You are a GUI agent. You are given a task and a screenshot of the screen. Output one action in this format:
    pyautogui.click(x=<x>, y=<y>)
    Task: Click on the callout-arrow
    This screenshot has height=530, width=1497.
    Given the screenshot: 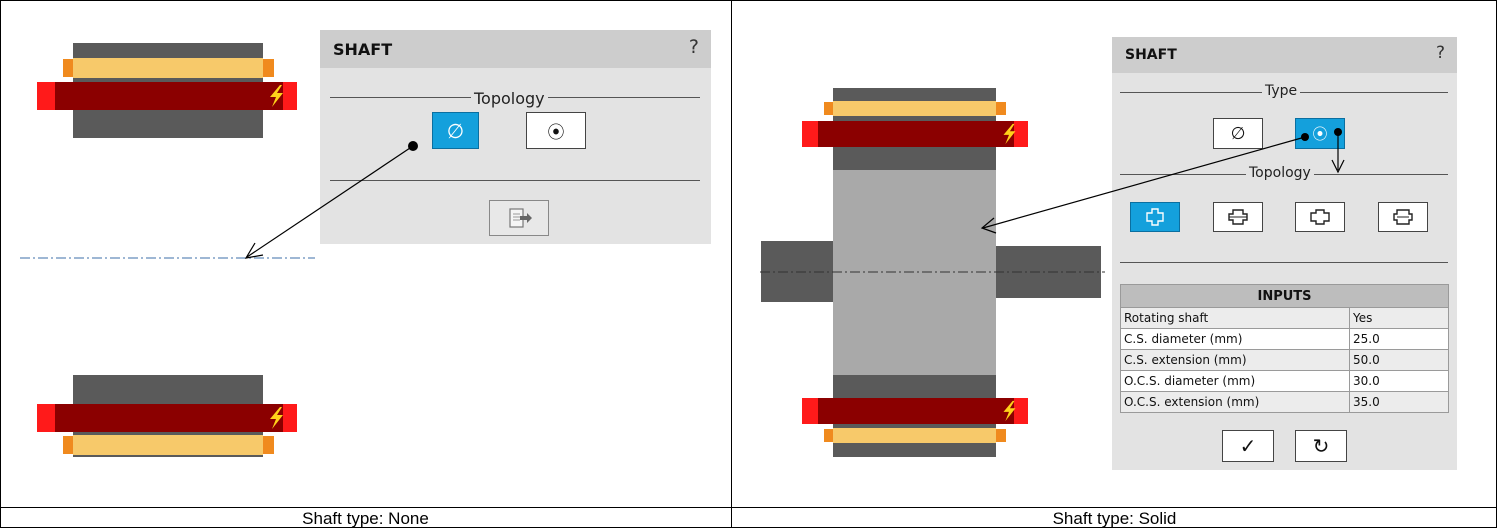 What is the action you would take?
    pyautogui.click(x=1162, y=181)
    